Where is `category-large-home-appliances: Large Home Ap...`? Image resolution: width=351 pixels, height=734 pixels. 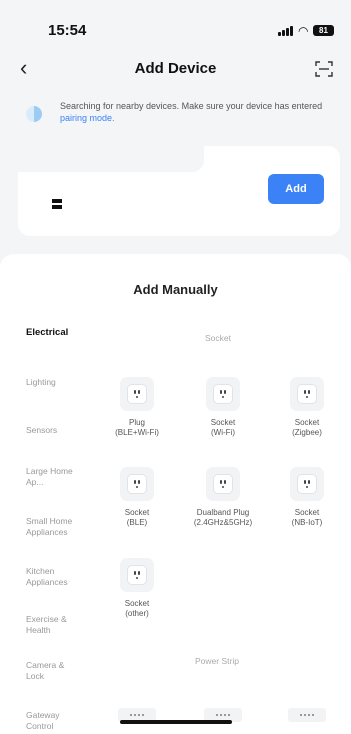 category-large-home-appliances: Large Home Ap... is located at coordinates (56, 477).